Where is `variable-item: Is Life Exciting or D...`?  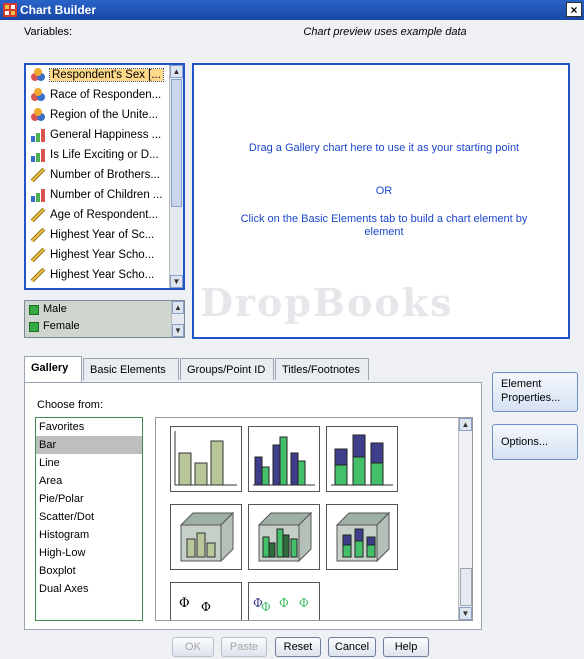 variable-item: Is Life Exciting or D... is located at coordinates (104, 155).